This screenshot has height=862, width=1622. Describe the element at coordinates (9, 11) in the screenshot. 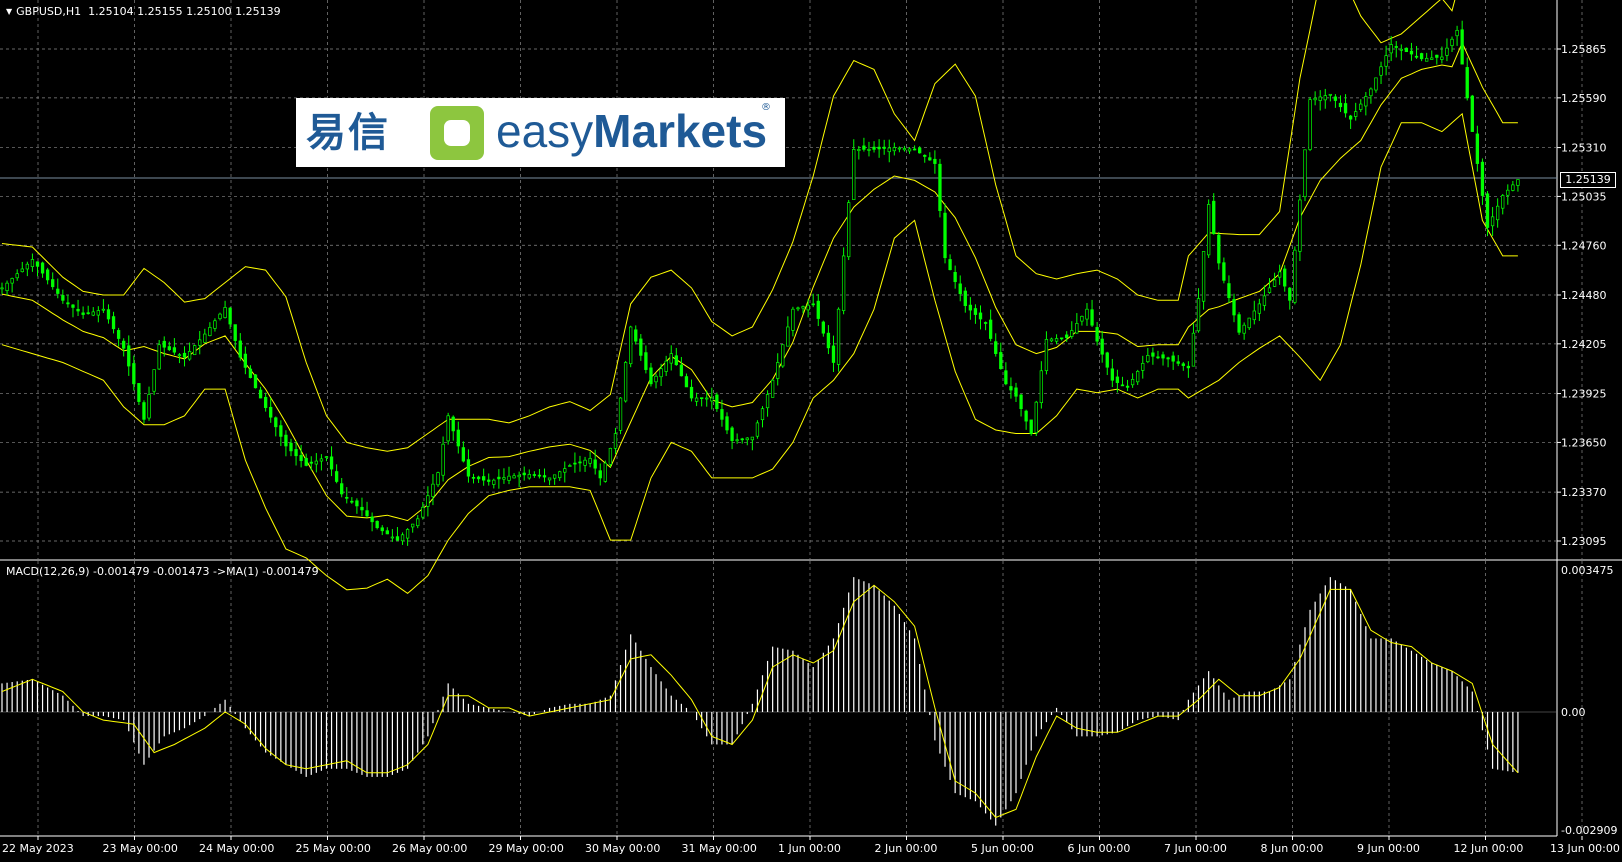

I see `collapse-triangle-icon: ▼` at that location.